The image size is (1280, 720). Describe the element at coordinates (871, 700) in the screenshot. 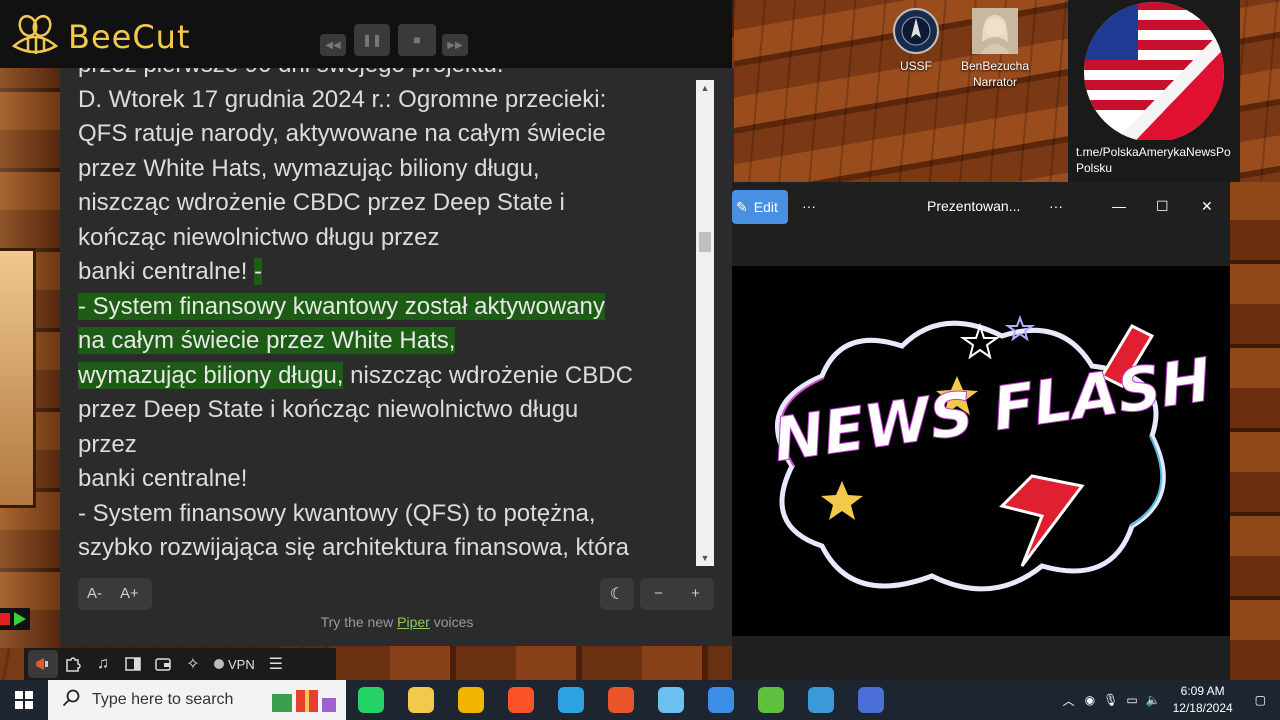

I see `taskbar-app-chrome-like` at that location.